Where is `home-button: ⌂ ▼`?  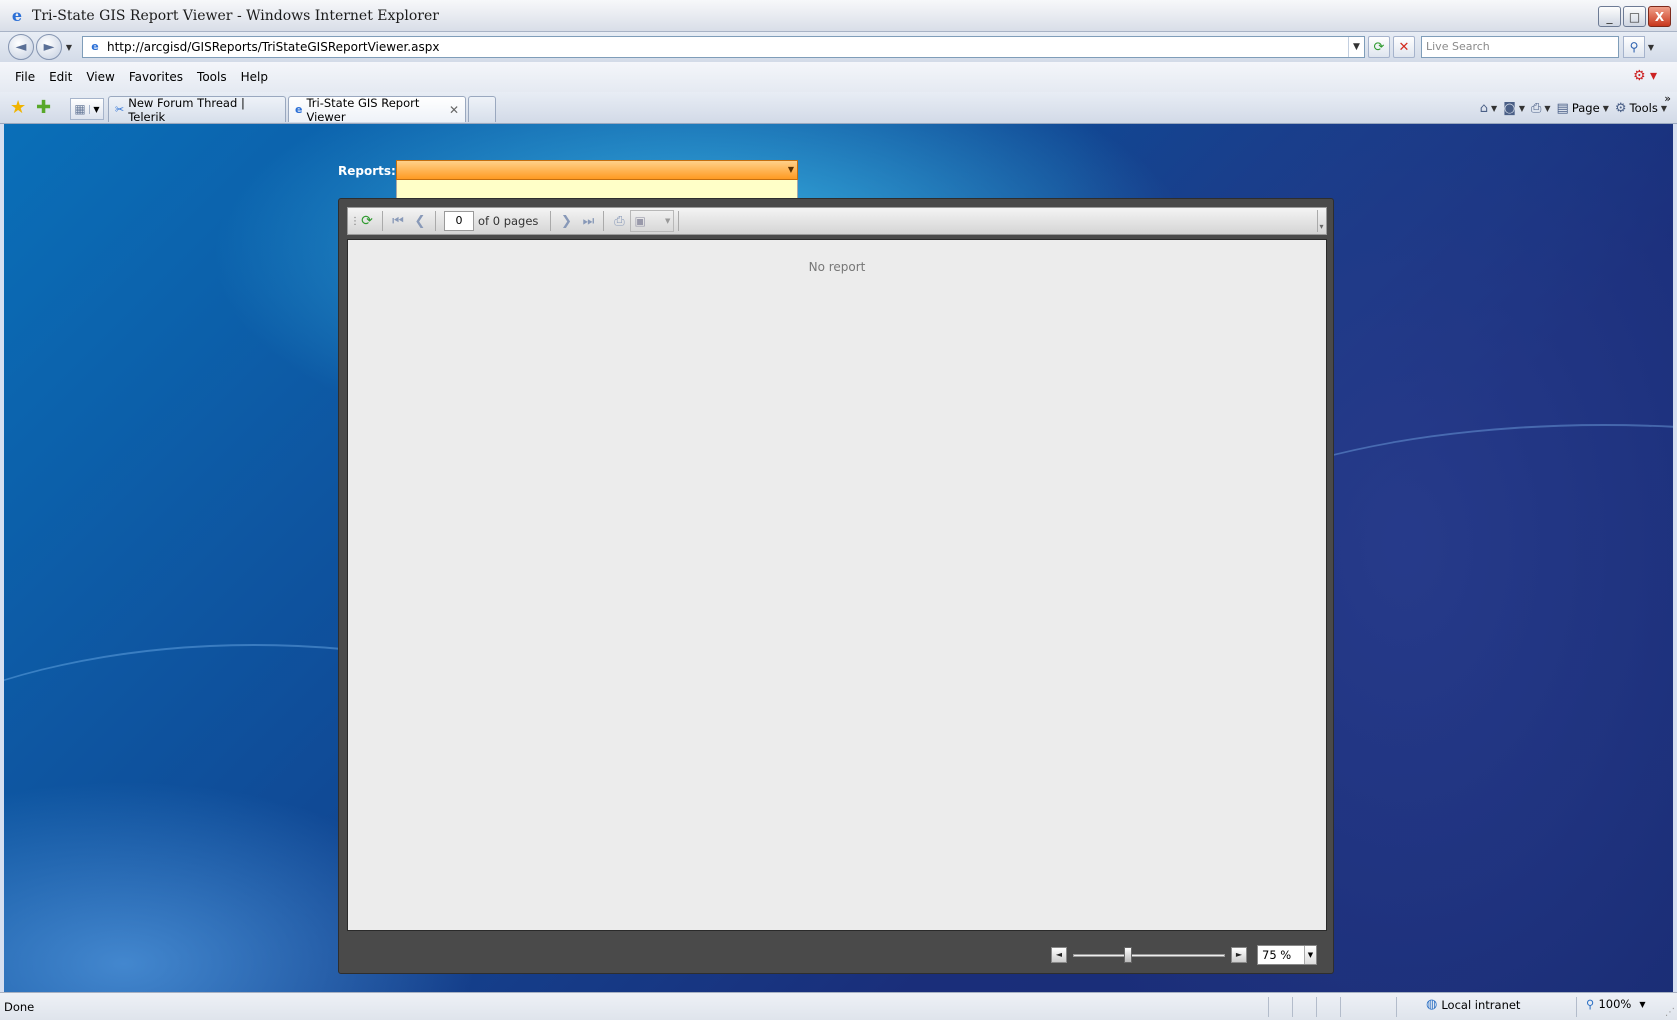
home-button: ⌂ ▼ is located at coordinates (1488, 108).